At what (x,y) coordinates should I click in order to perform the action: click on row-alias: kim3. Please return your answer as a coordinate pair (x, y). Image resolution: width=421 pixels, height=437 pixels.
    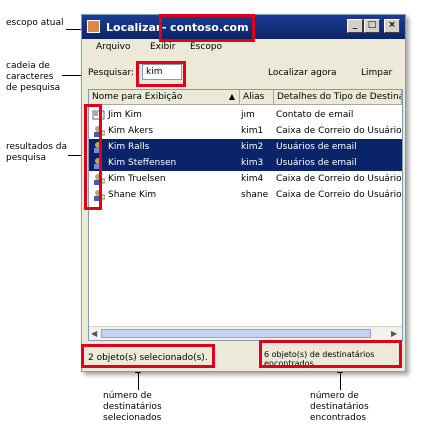
    Looking at the image, I should click on (252, 163).